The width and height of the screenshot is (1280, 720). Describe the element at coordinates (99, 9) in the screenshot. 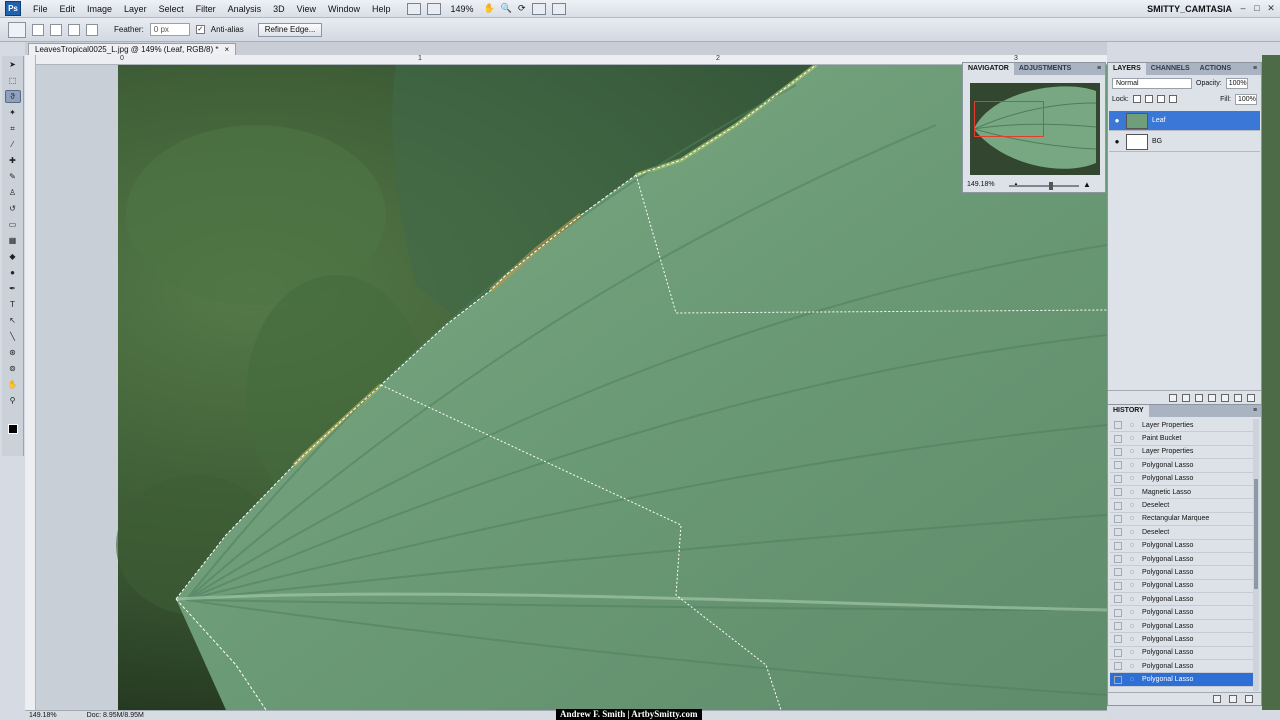

I see `menu-image: Image` at that location.